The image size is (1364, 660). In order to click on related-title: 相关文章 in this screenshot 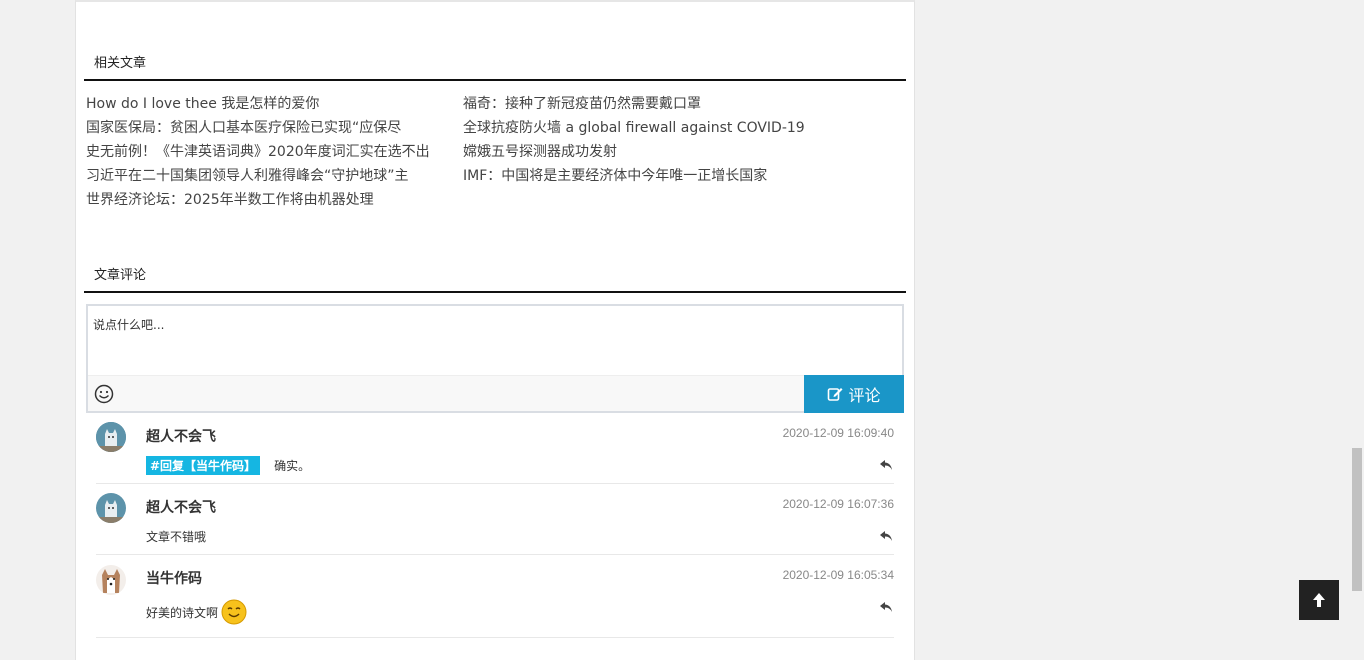, I will do `click(120, 63)`.